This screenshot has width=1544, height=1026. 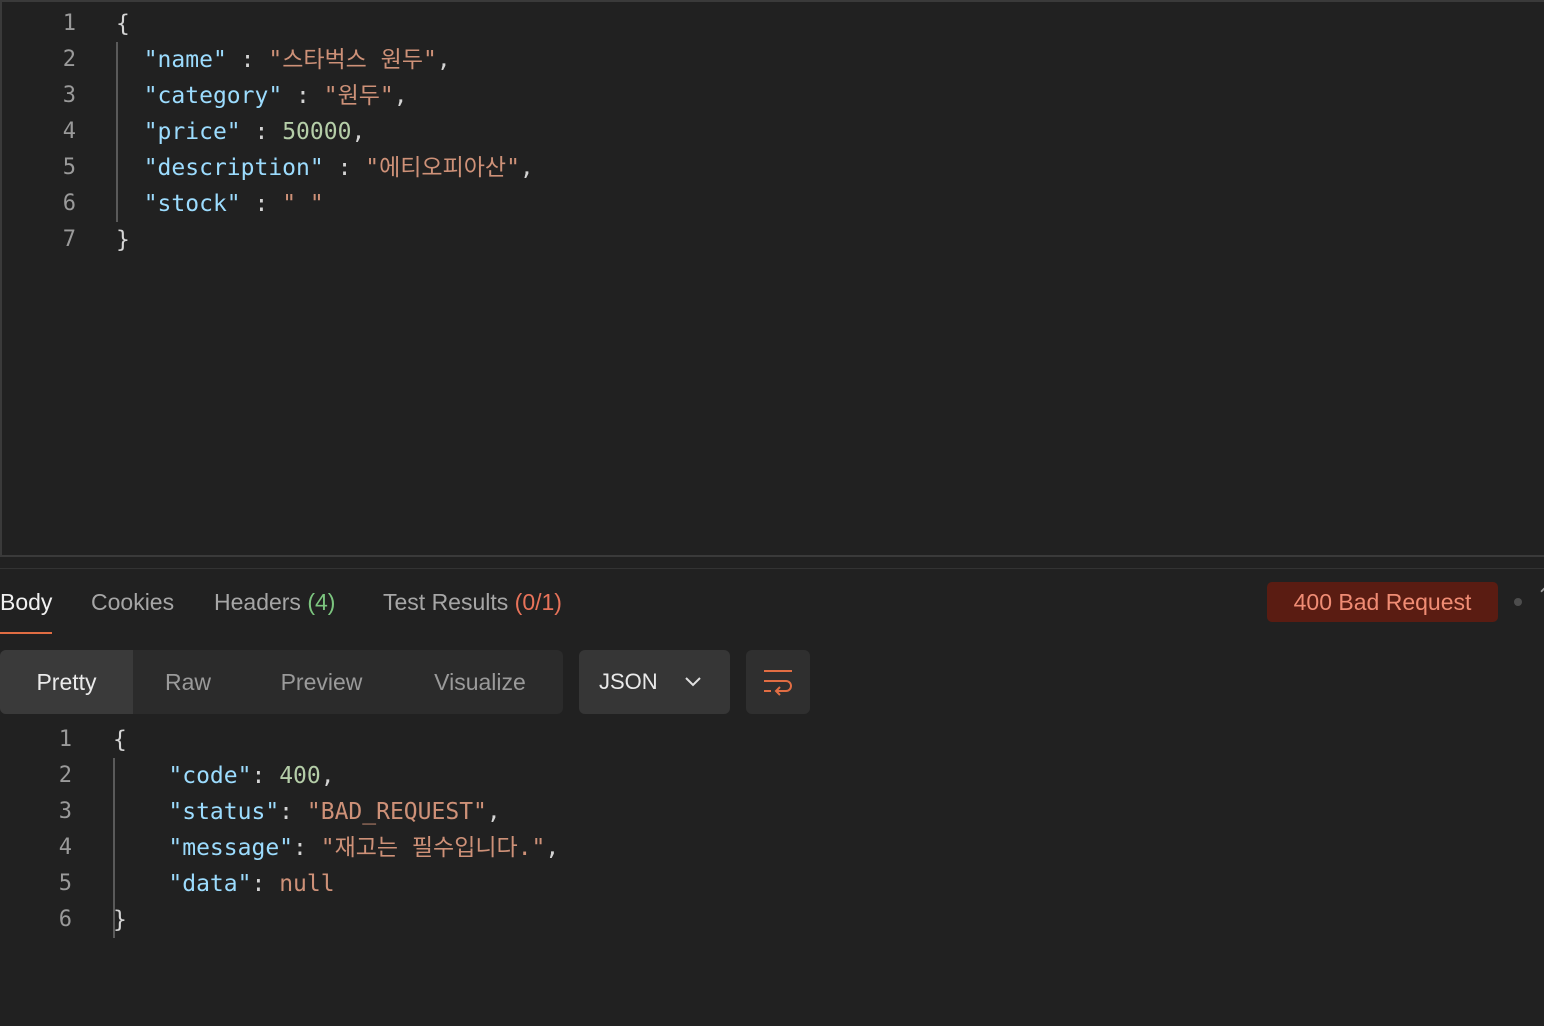 I want to click on code-text: "status": "BAD_REQUEST",, so click(x=307, y=812).